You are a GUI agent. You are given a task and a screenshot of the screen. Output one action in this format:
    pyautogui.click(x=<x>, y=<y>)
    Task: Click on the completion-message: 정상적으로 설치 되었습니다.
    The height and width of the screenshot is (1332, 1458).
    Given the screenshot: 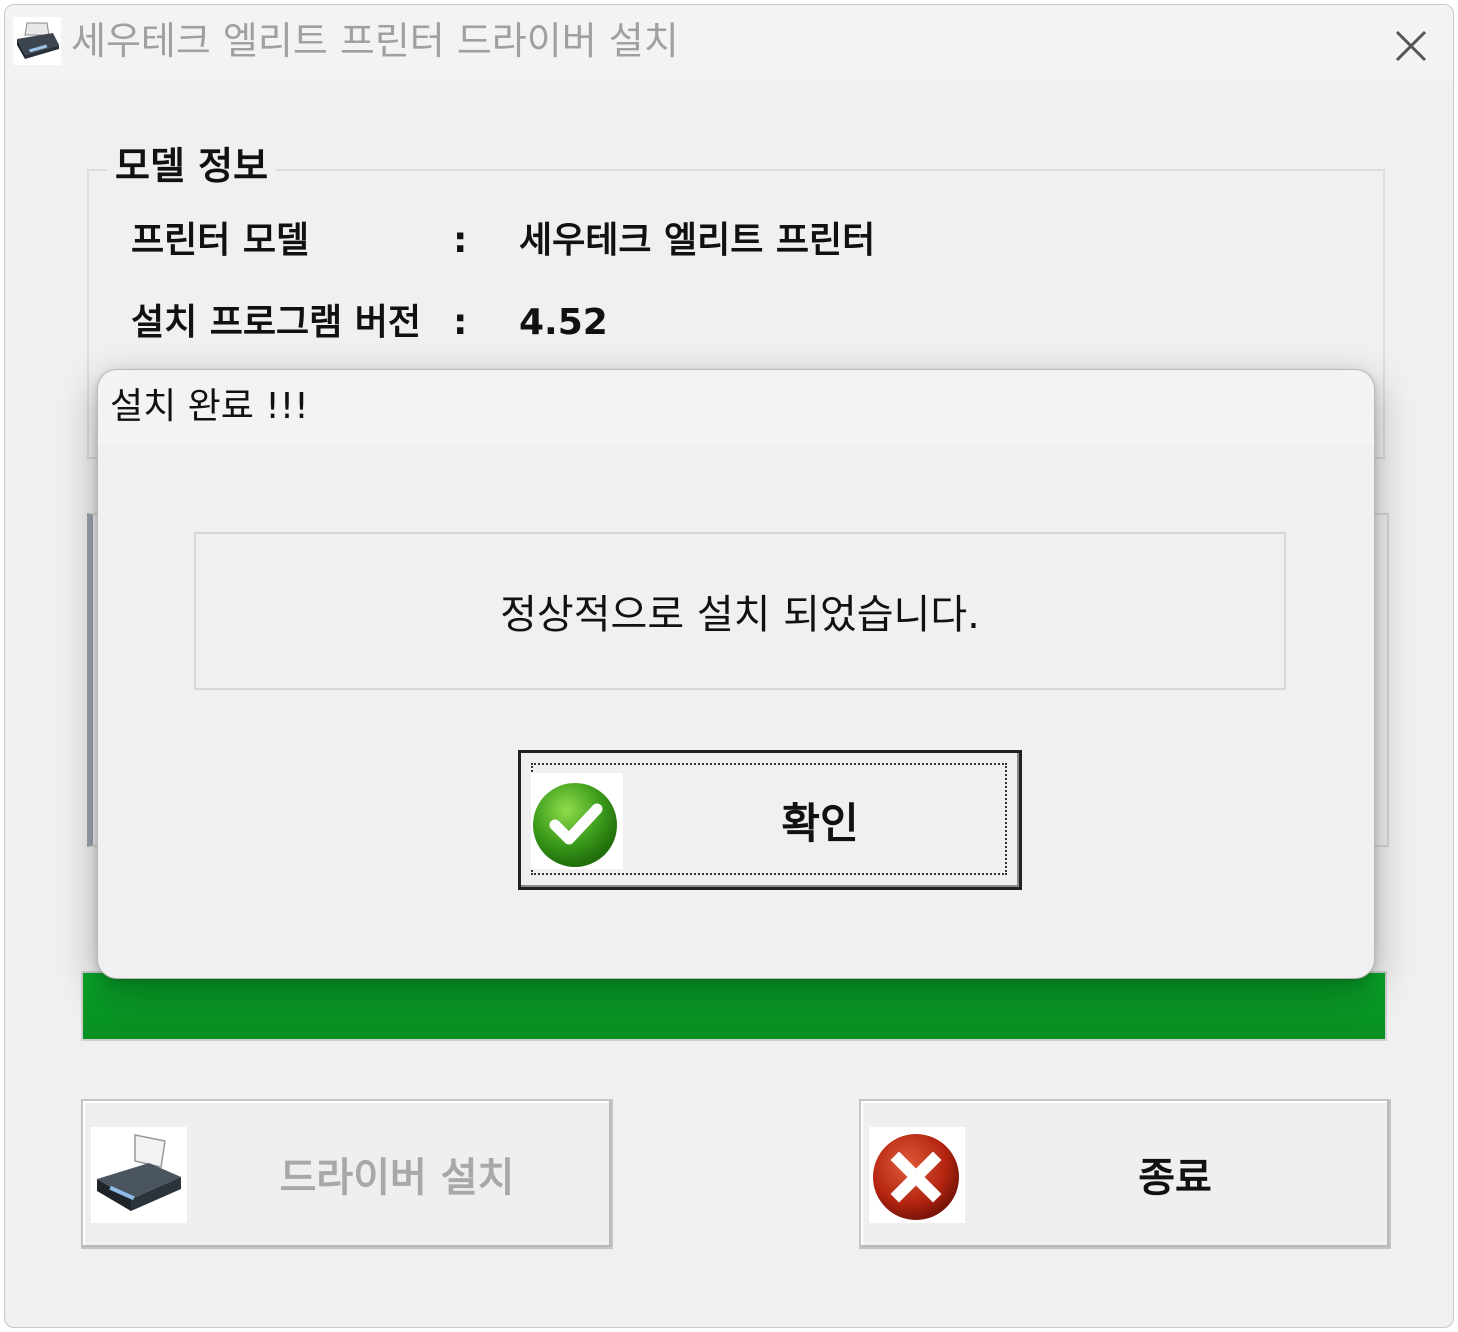 What is the action you would take?
    pyautogui.click(x=740, y=615)
    